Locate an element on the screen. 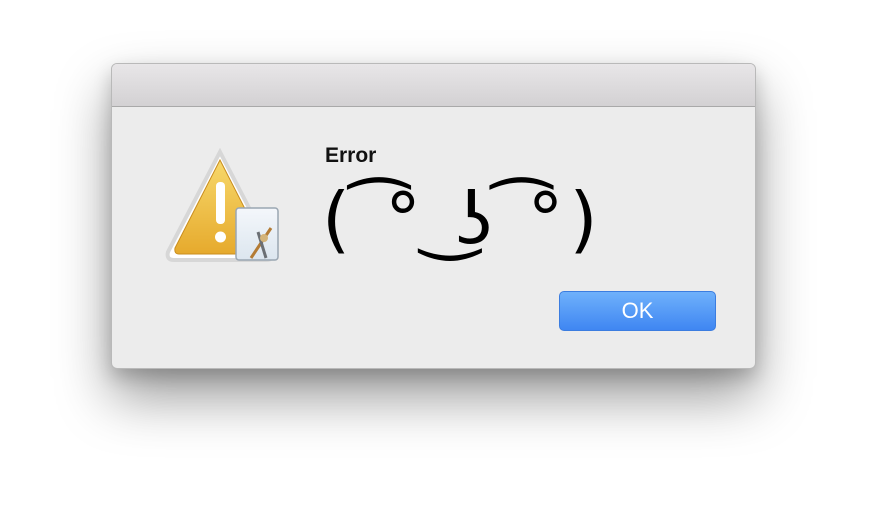 The width and height of the screenshot is (869, 530). dialog-message: ( ͡° ͜ʖ ͡°) is located at coordinates (463, 219).